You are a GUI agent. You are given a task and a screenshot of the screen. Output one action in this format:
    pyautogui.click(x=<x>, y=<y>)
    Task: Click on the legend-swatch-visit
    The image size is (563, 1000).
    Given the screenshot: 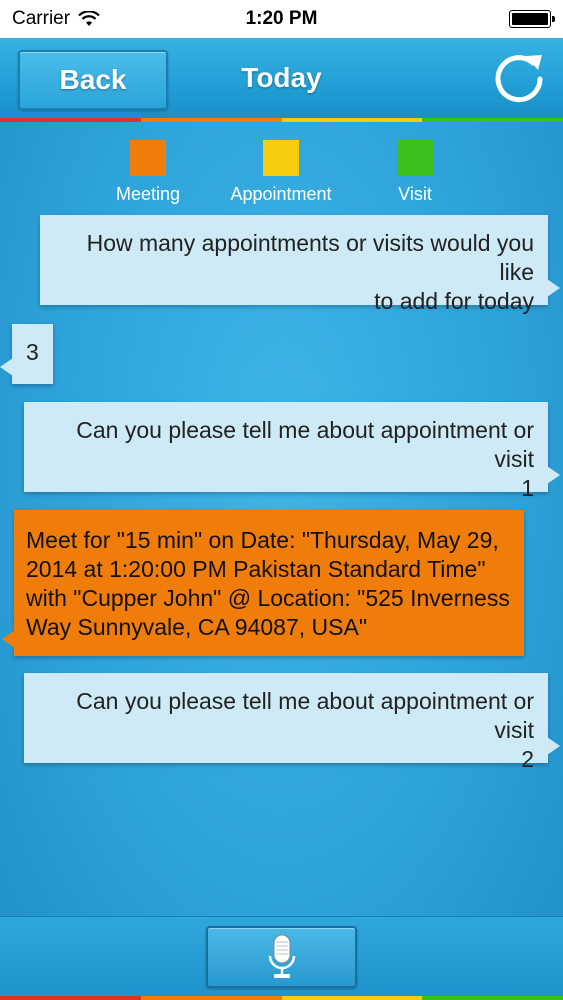 What is the action you would take?
    pyautogui.click(x=415, y=158)
    